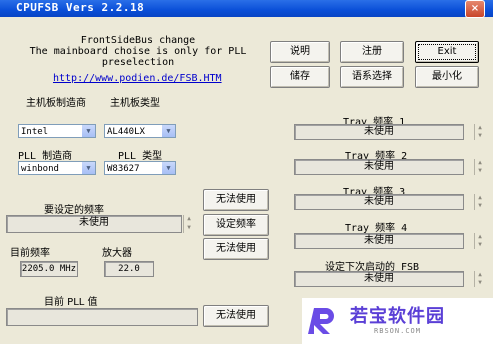 This screenshot has height=344, width=493. I want to click on window-title: CPUFSB Vers 2.2.18, so click(80, 7).